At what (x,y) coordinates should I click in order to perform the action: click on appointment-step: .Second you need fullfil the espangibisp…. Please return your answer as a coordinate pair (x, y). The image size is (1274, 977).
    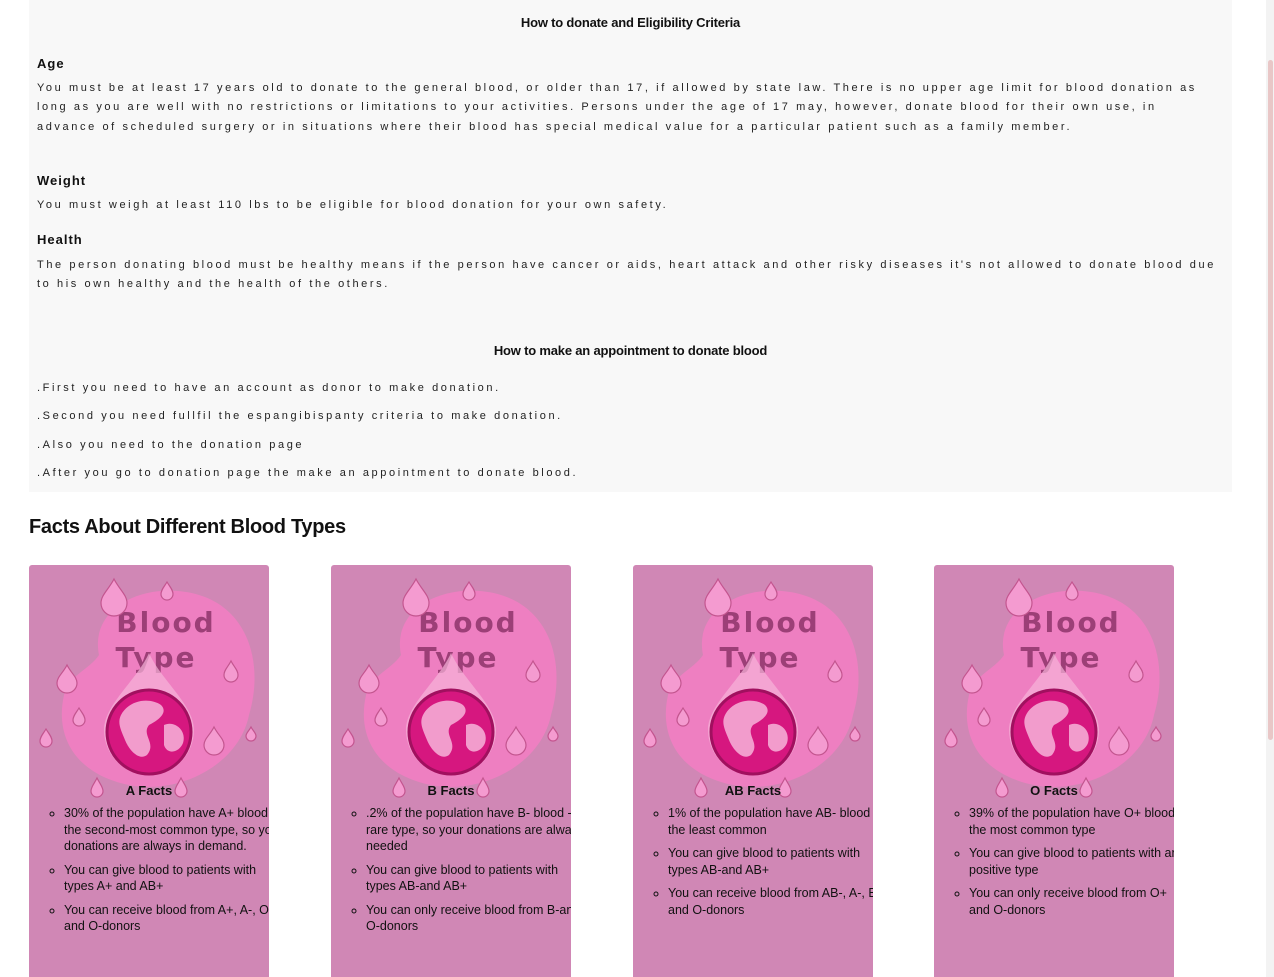
    Looking at the image, I should click on (300, 416).